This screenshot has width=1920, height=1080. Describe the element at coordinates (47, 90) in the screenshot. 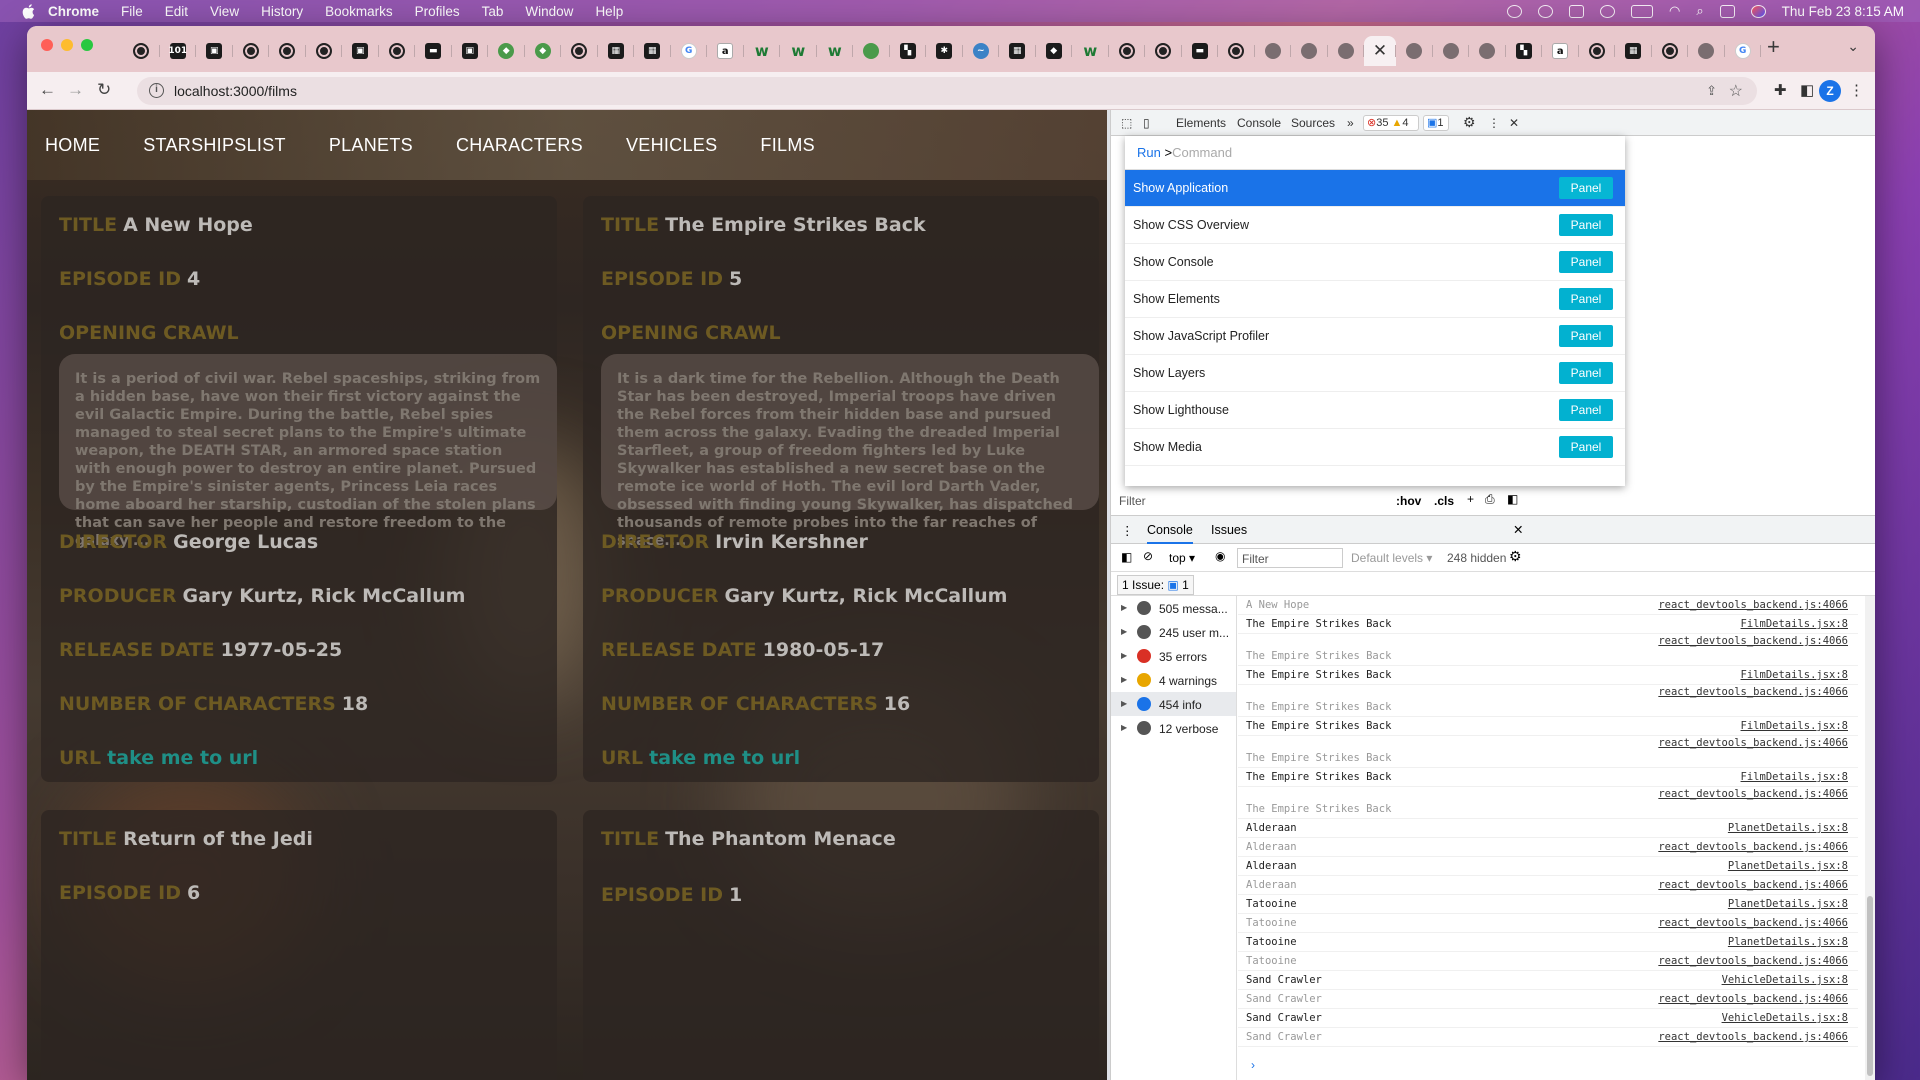

I see `back-button: ←` at that location.